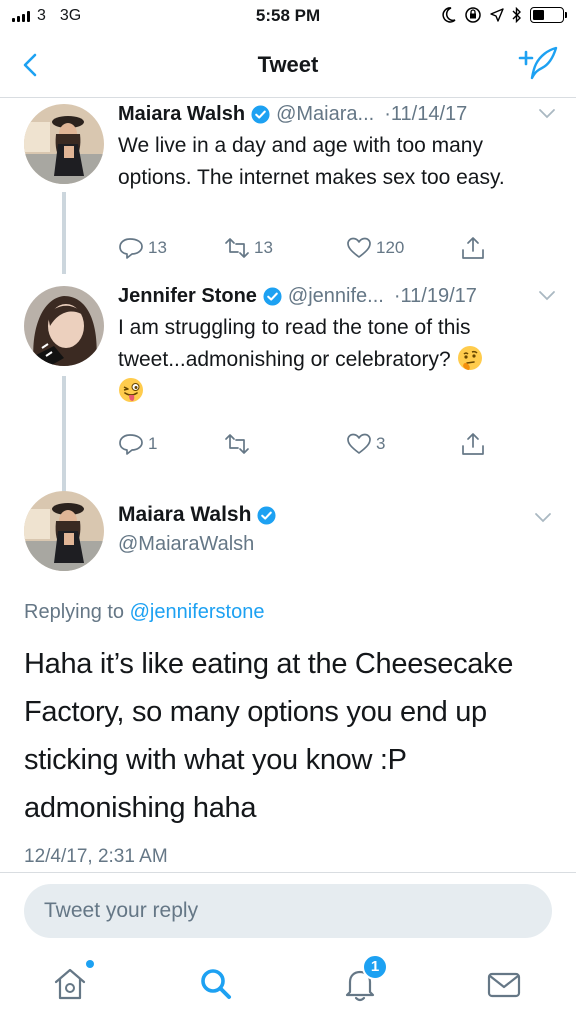 The width and height of the screenshot is (576, 1024). I want to click on like-button: 3, so click(365, 444).